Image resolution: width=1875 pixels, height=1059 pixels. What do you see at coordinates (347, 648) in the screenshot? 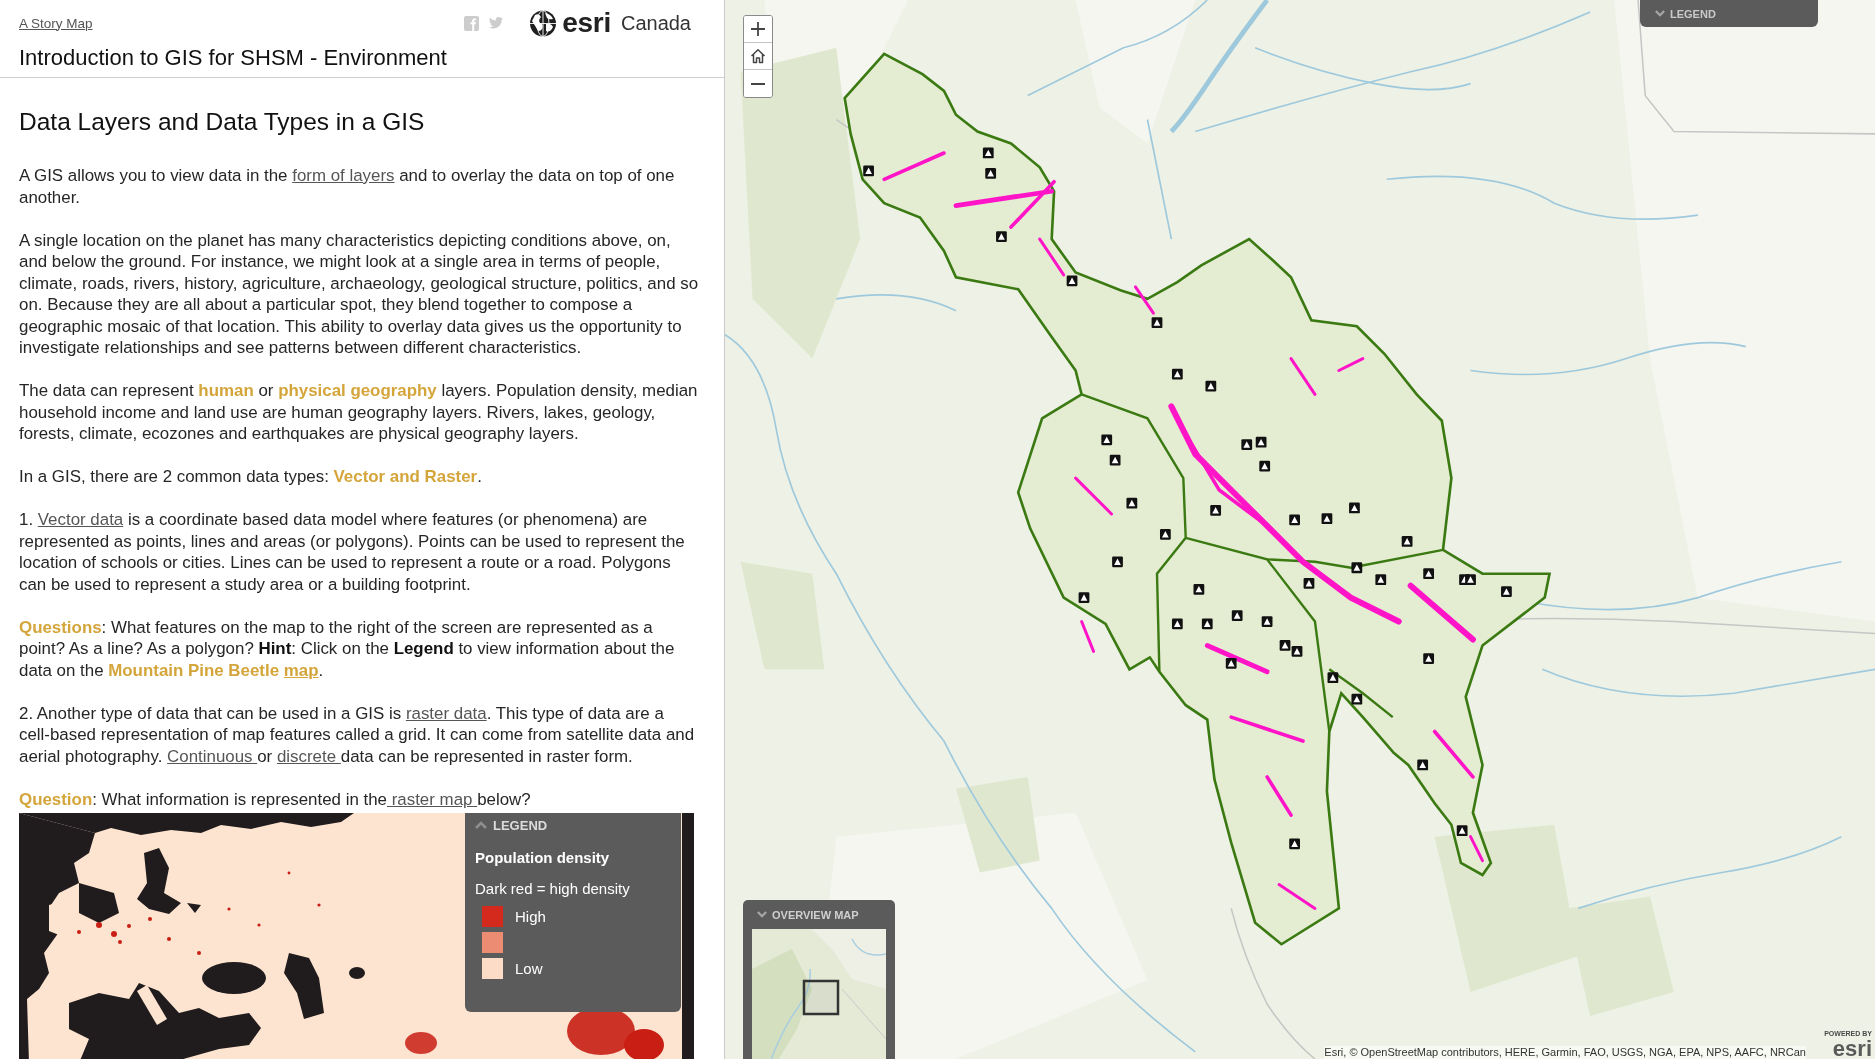
I see `body-paragraph: Questions: What features on the map to the right of the screen are represented as a point? As a line? As a polygon? Hint: Click on the Legend to view information about the data on the Mountain Pine Beetle map.` at bounding box center [347, 648].